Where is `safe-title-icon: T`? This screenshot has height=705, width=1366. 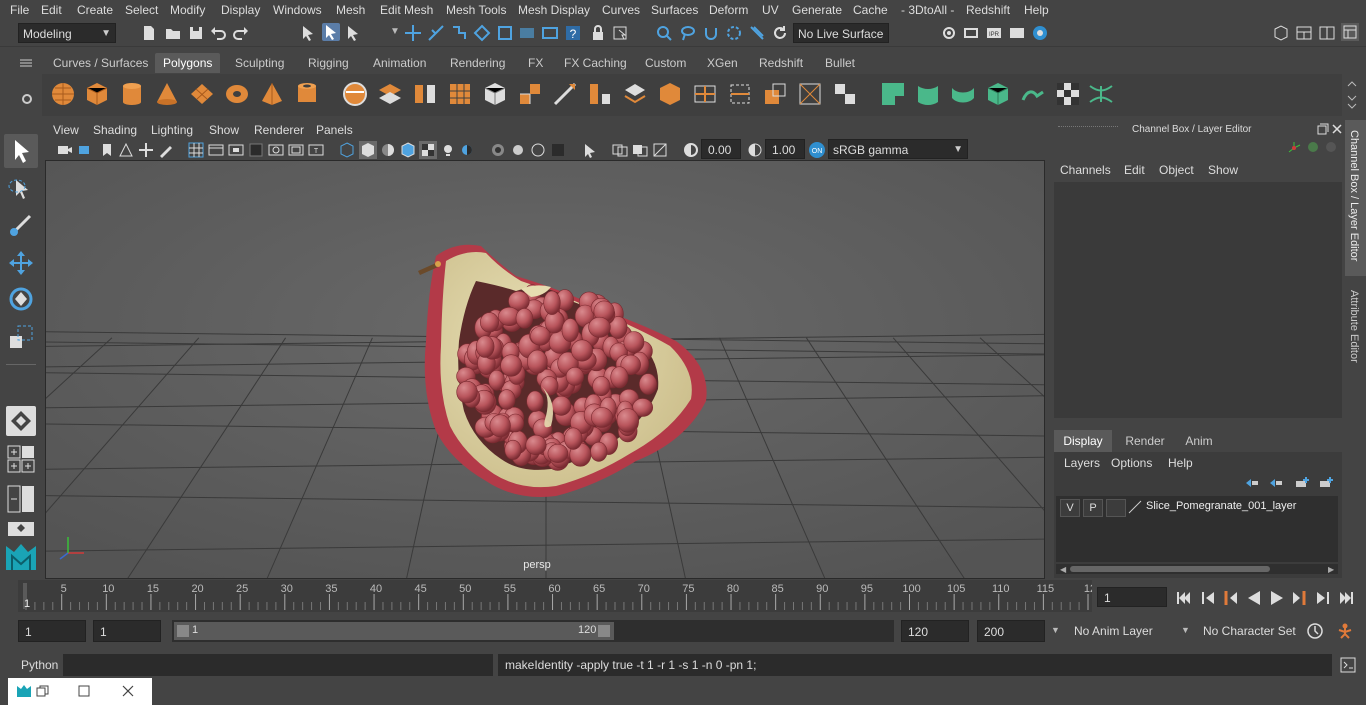
safe-title-icon: T is located at coordinates (316, 150).